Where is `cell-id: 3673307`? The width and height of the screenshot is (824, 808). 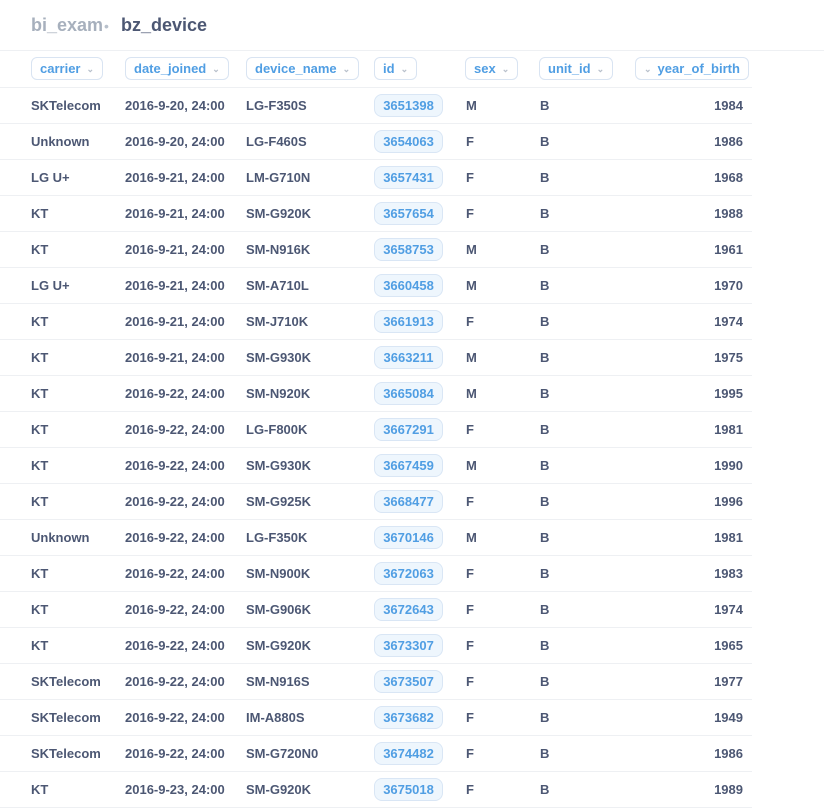
cell-id: 3673307 is located at coordinates (408, 645).